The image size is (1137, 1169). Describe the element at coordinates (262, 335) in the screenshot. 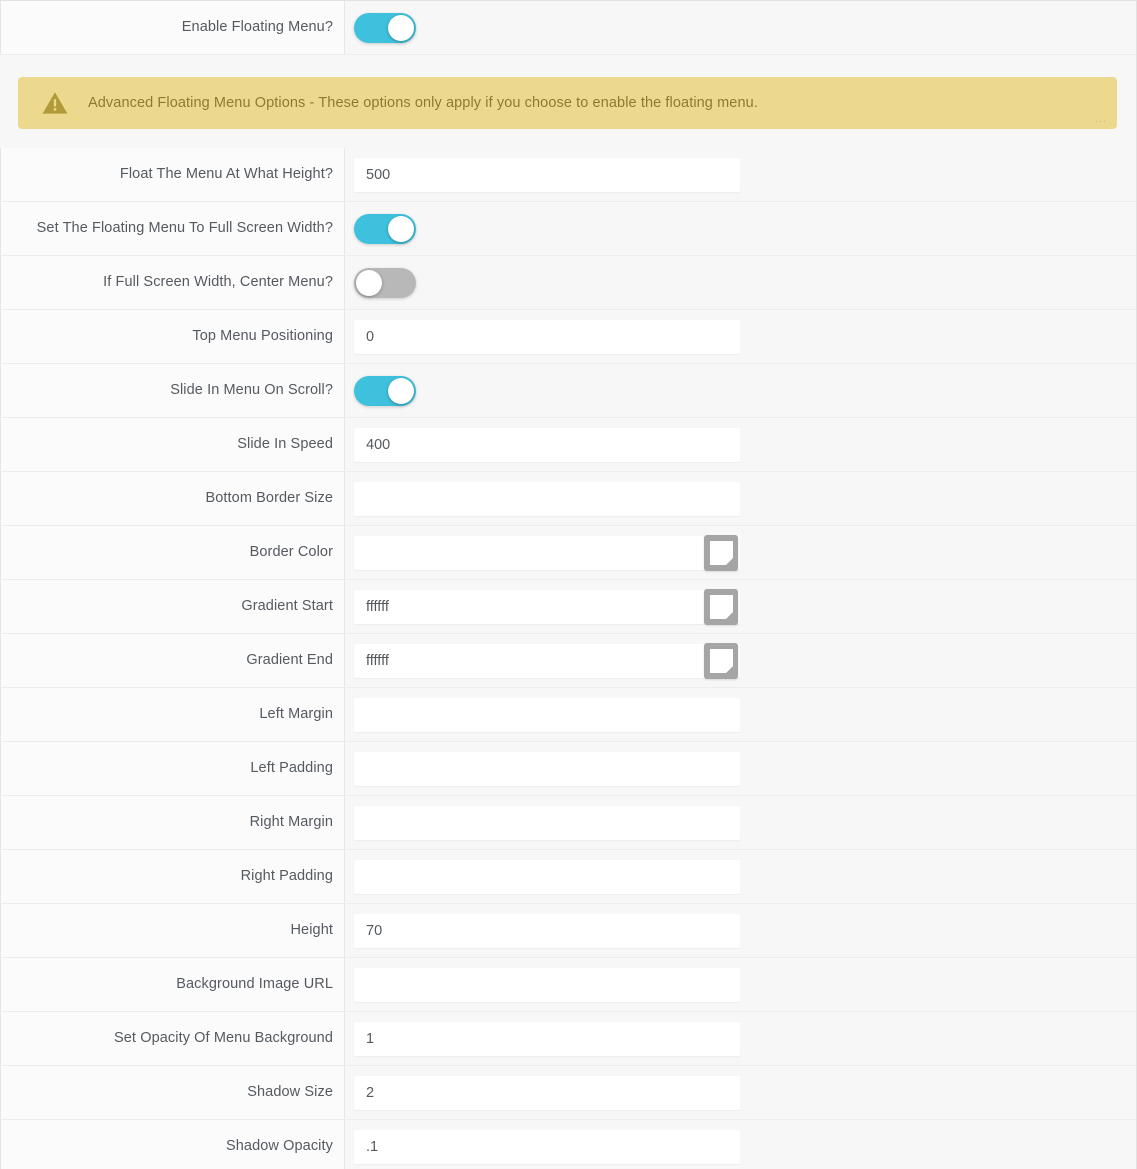

I see `field-label-top-menu-positioning: Top Menu Positioning` at that location.